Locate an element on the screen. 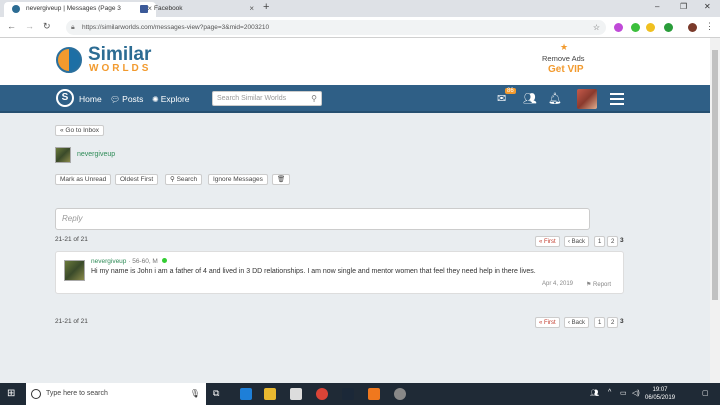 Image resolution: width=720 pixels, height=405 pixels. browser-menu-icon: ⋮ is located at coordinates (709, 26).